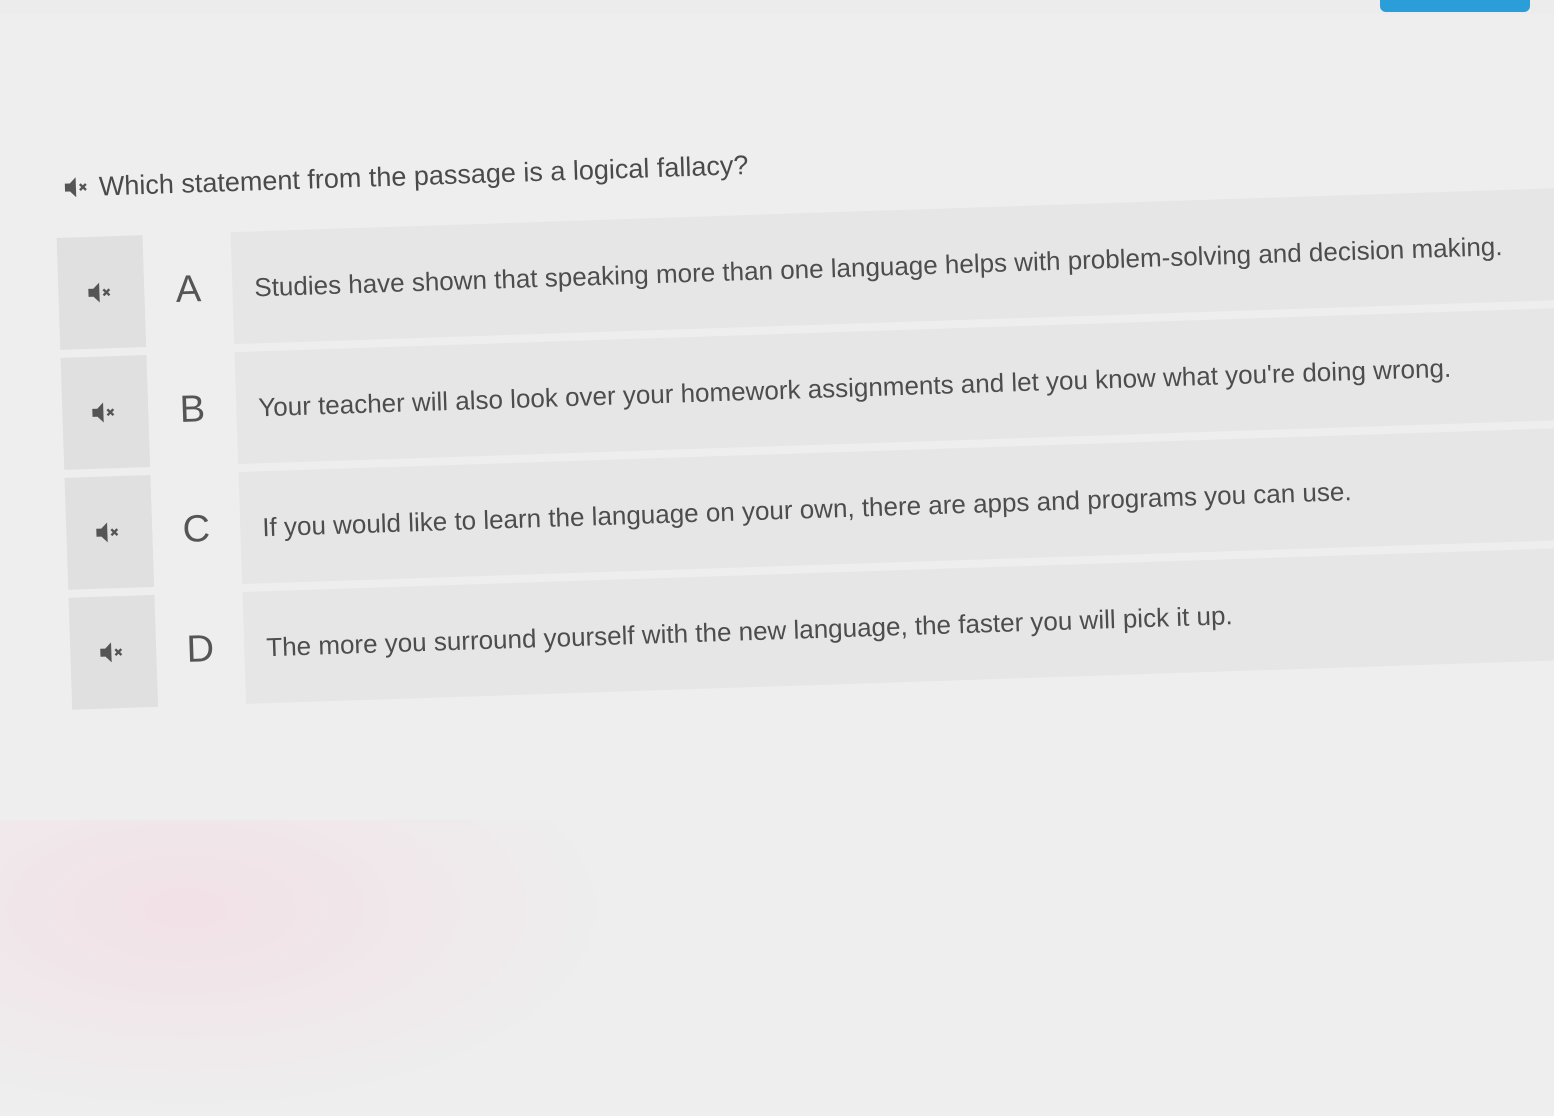  Describe the element at coordinates (196, 529) in the screenshot. I see `choice-letter: C` at that location.